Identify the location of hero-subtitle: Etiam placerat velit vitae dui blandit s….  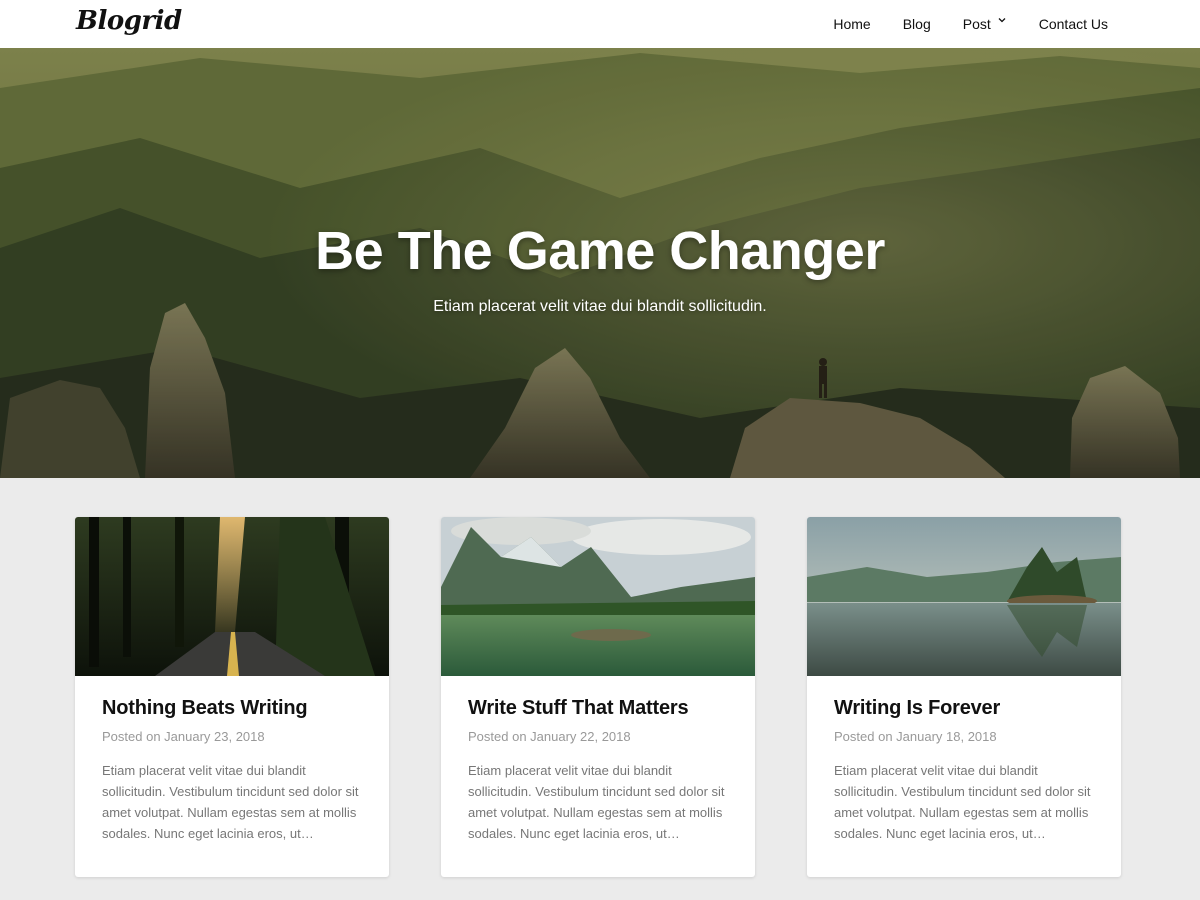
(600, 306).